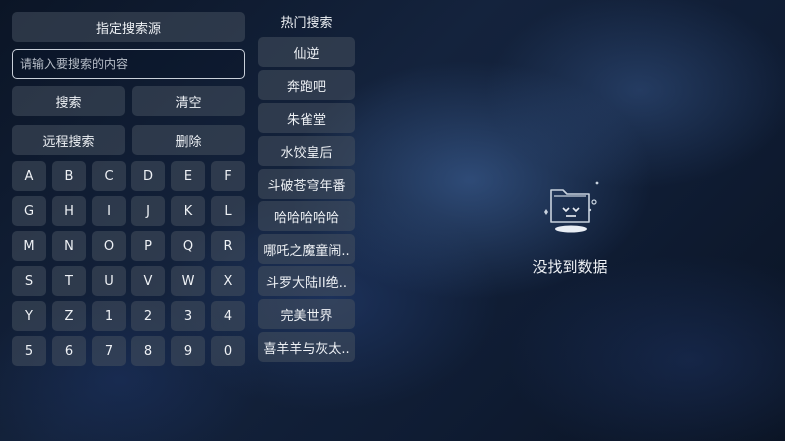 This screenshot has width=785, height=441. What do you see at coordinates (69, 281) in the screenshot?
I see `key: T` at bounding box center [69, 281].